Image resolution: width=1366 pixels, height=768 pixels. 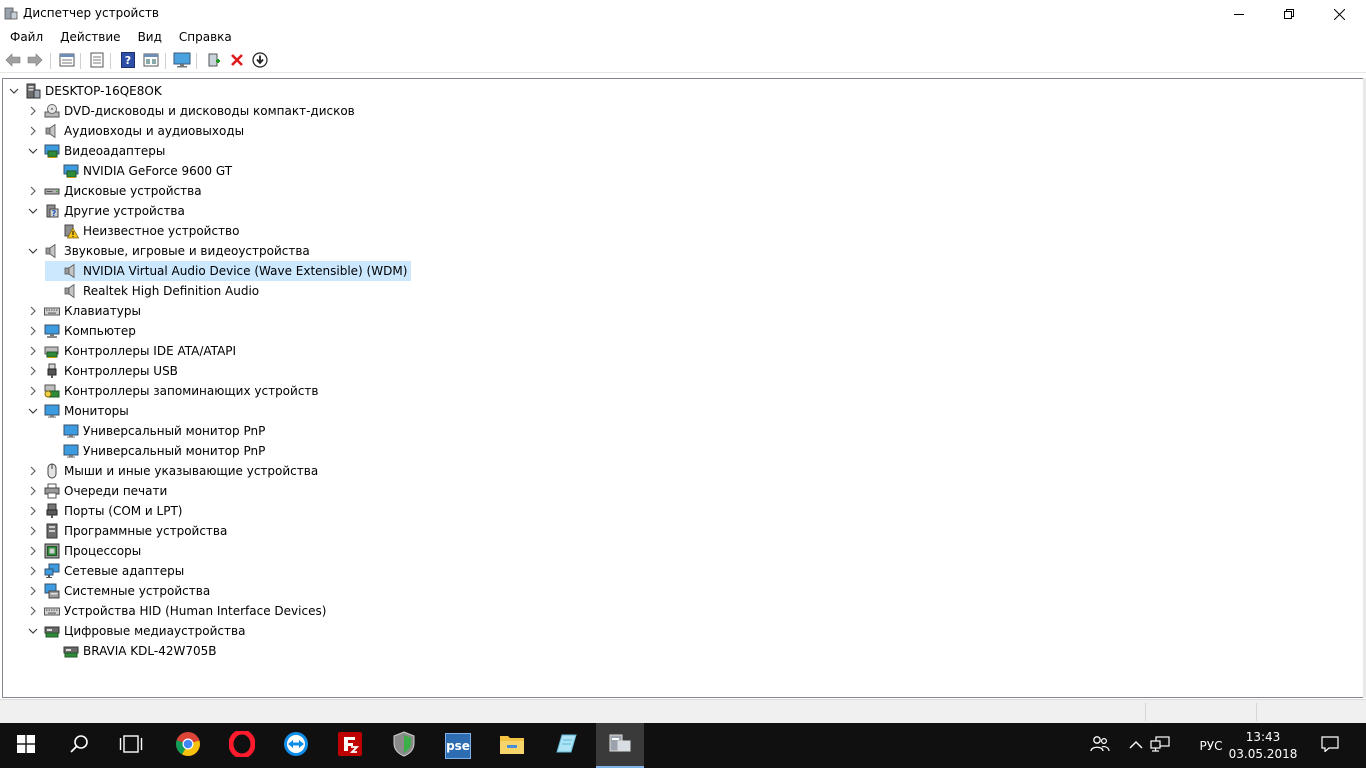 What do you see at coordinates (52, 631) in the screenshot?
I see `media-device-icon` at bounding box center [52, 631].